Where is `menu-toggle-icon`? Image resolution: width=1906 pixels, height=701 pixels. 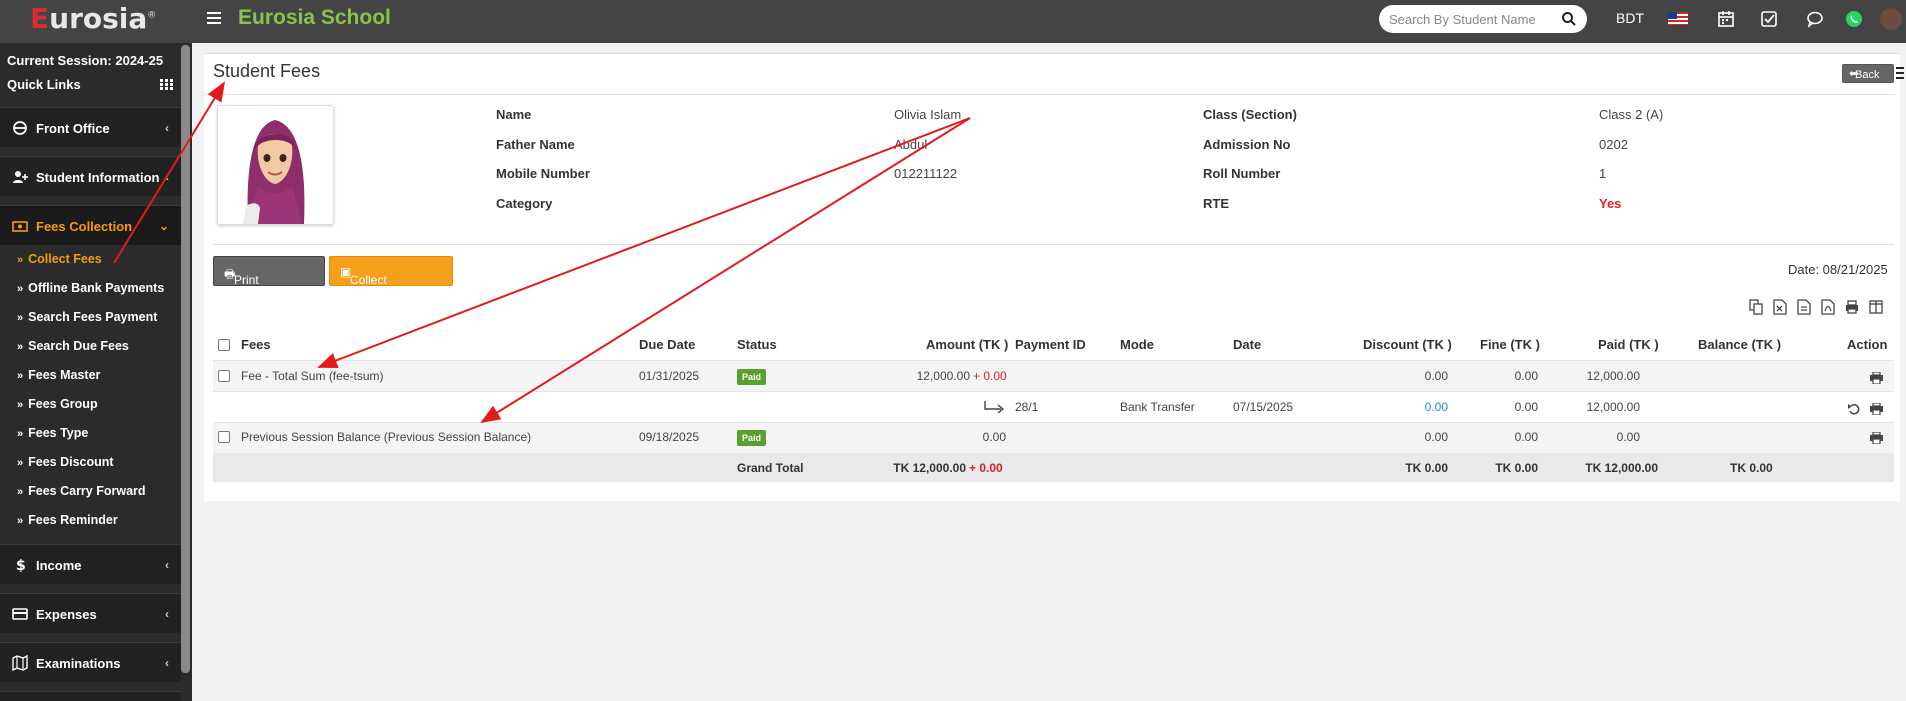 menu-toggle-icon is located at coordinates (214, 19).